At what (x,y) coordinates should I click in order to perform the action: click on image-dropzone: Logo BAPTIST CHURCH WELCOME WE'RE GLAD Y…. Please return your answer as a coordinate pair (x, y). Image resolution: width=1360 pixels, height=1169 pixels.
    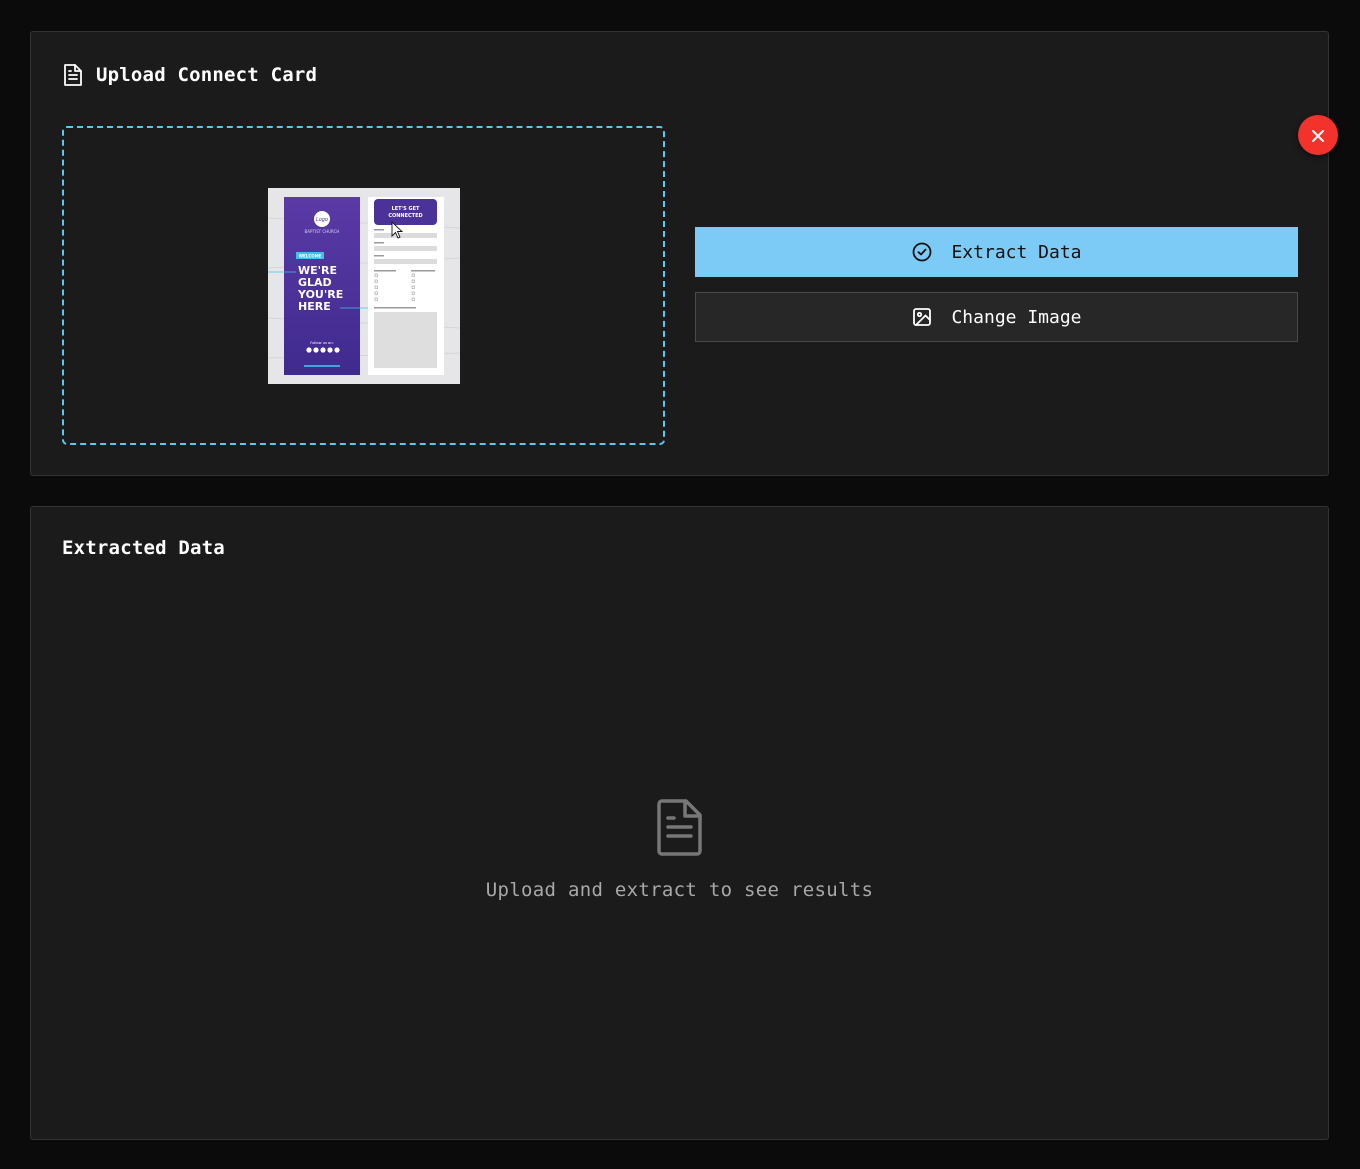
    Looking at the image, I should click on (363, 285).